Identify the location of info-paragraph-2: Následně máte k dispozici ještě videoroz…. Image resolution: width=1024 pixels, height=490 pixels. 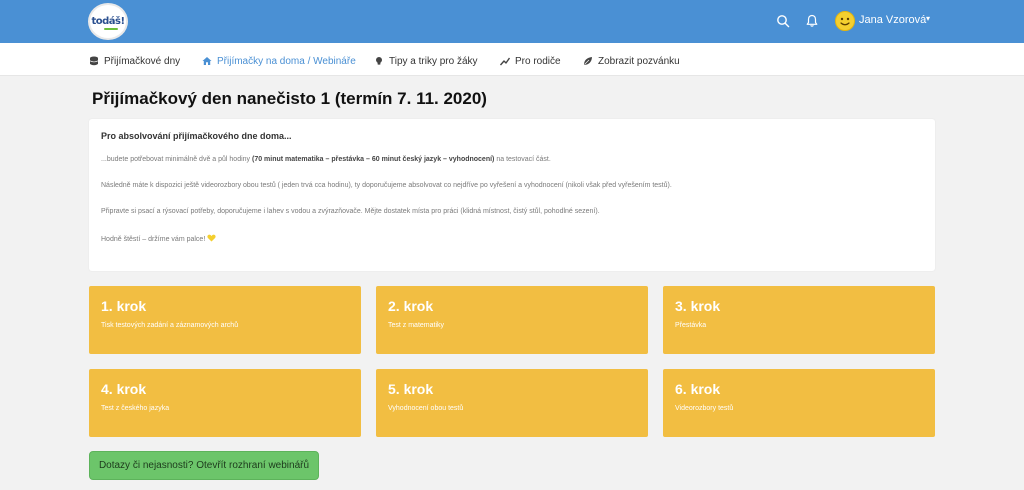
(386, 185).